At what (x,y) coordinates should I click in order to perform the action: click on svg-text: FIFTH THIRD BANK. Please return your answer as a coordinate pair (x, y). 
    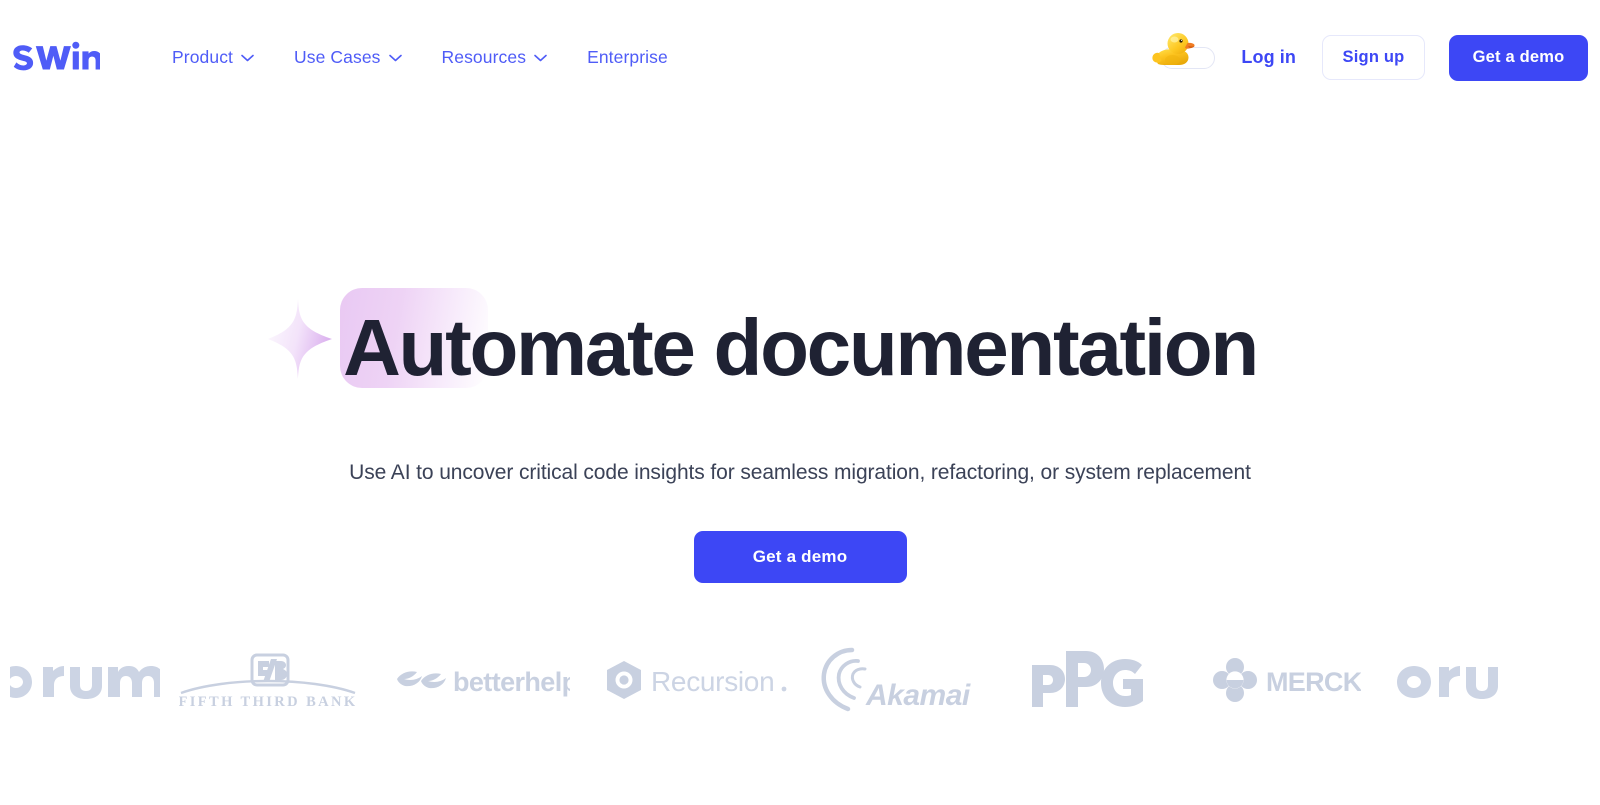
    Looking at the image, I should click on (268, 701).